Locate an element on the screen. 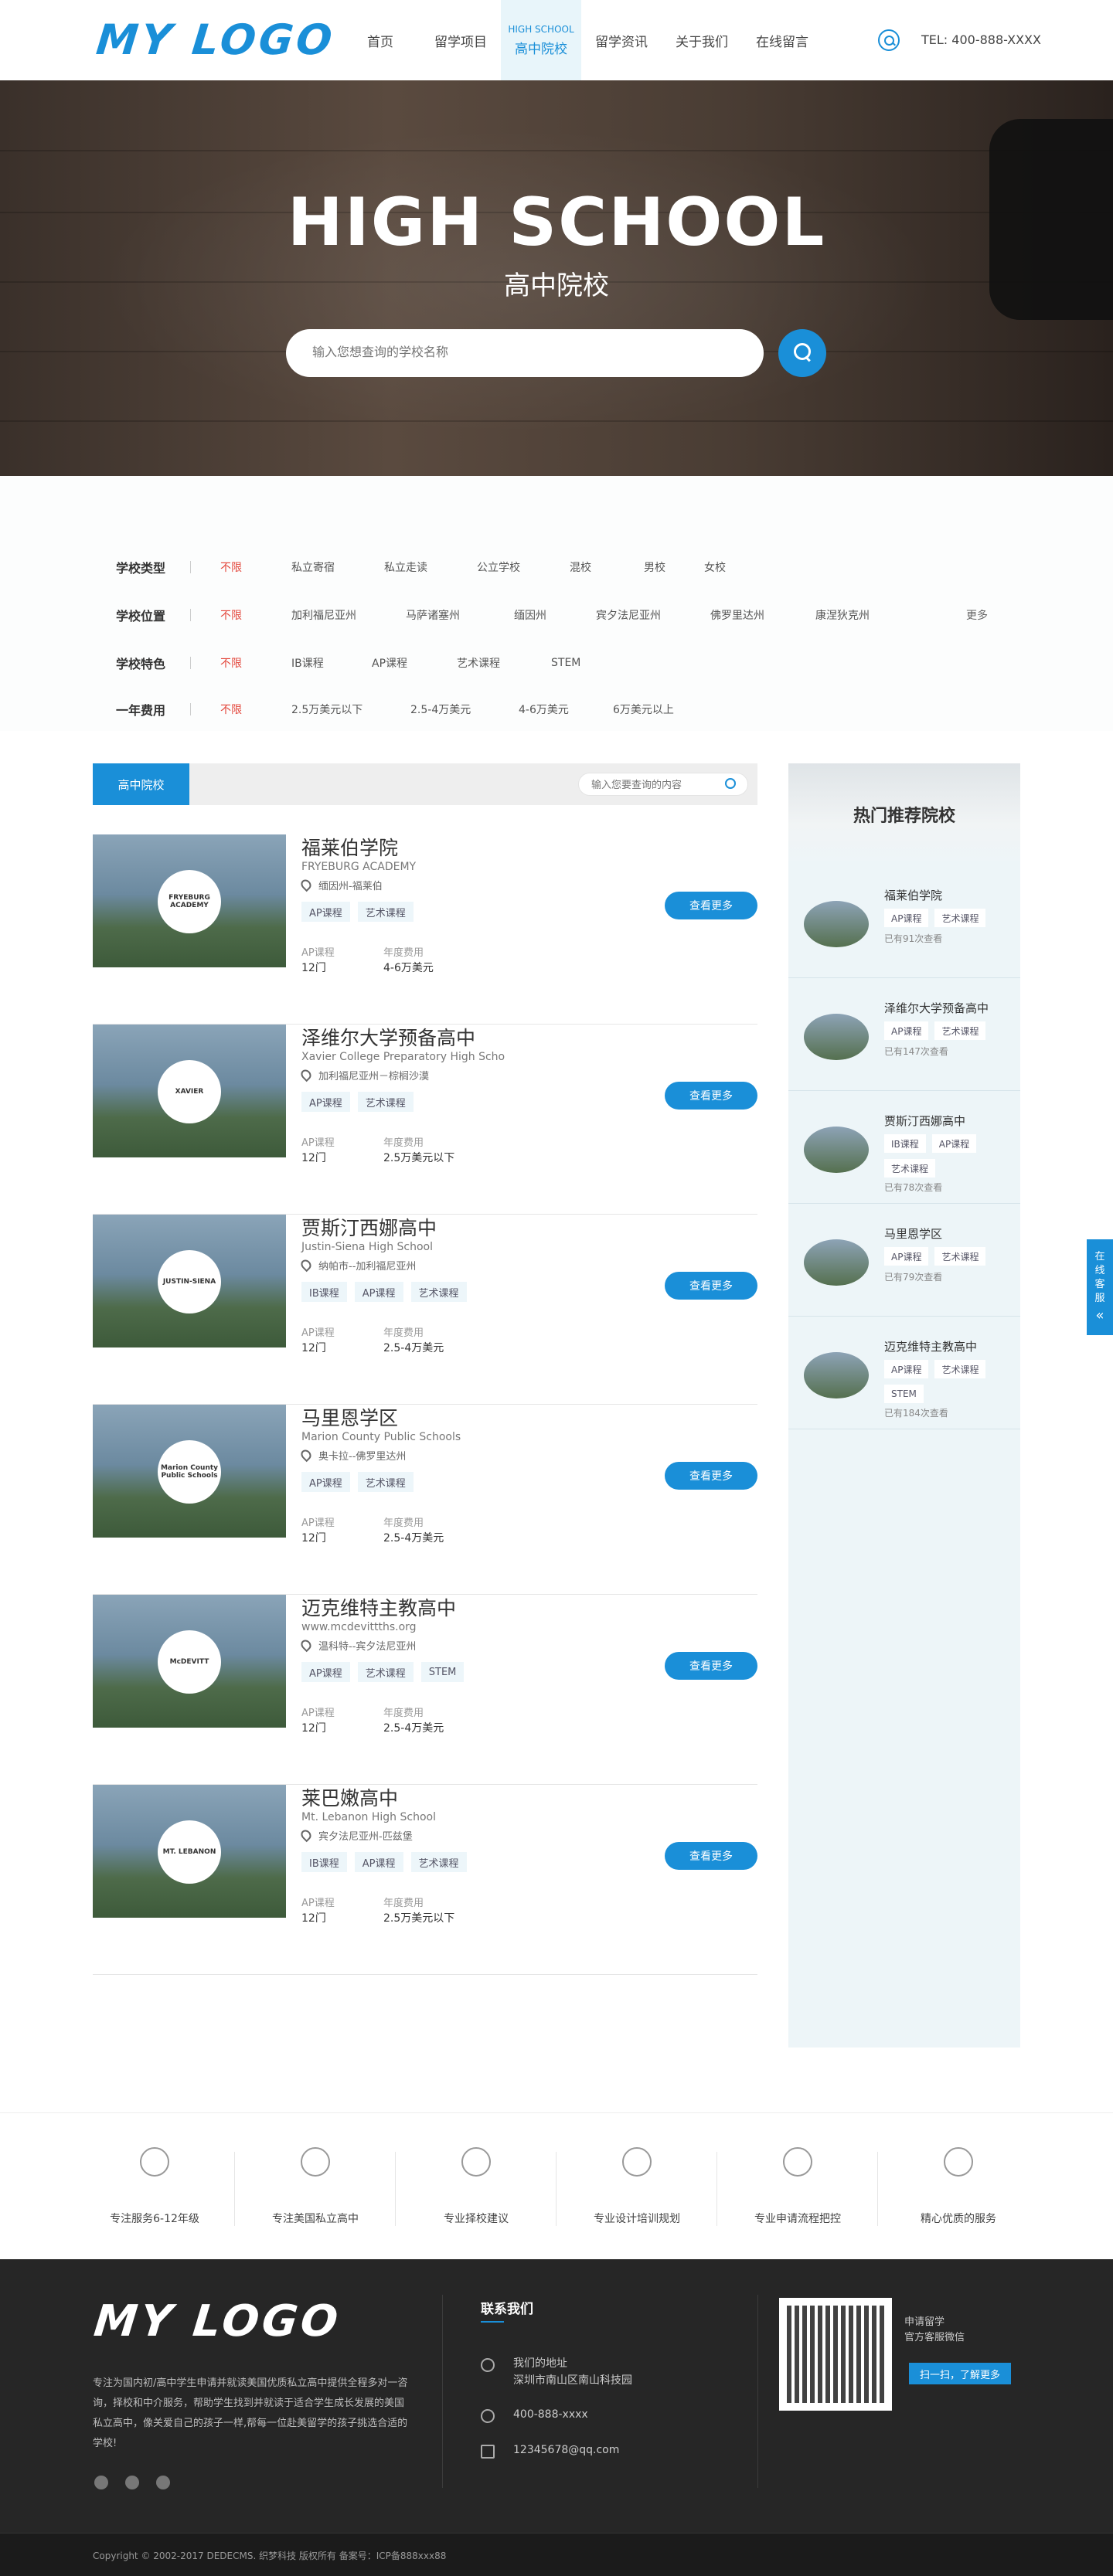  wechat-icon is located at coordinates (163, 2482).